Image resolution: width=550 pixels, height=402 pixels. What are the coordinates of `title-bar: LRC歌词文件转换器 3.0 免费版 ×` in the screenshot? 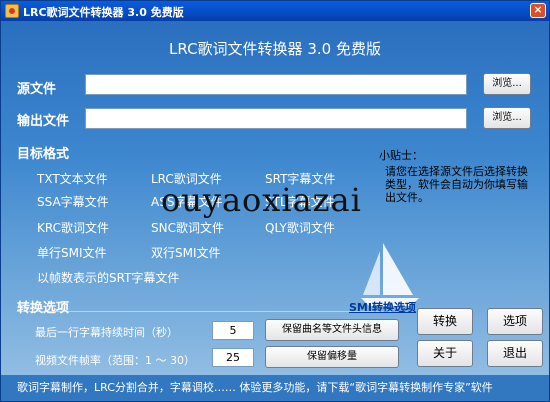 It's located at (275, 11).